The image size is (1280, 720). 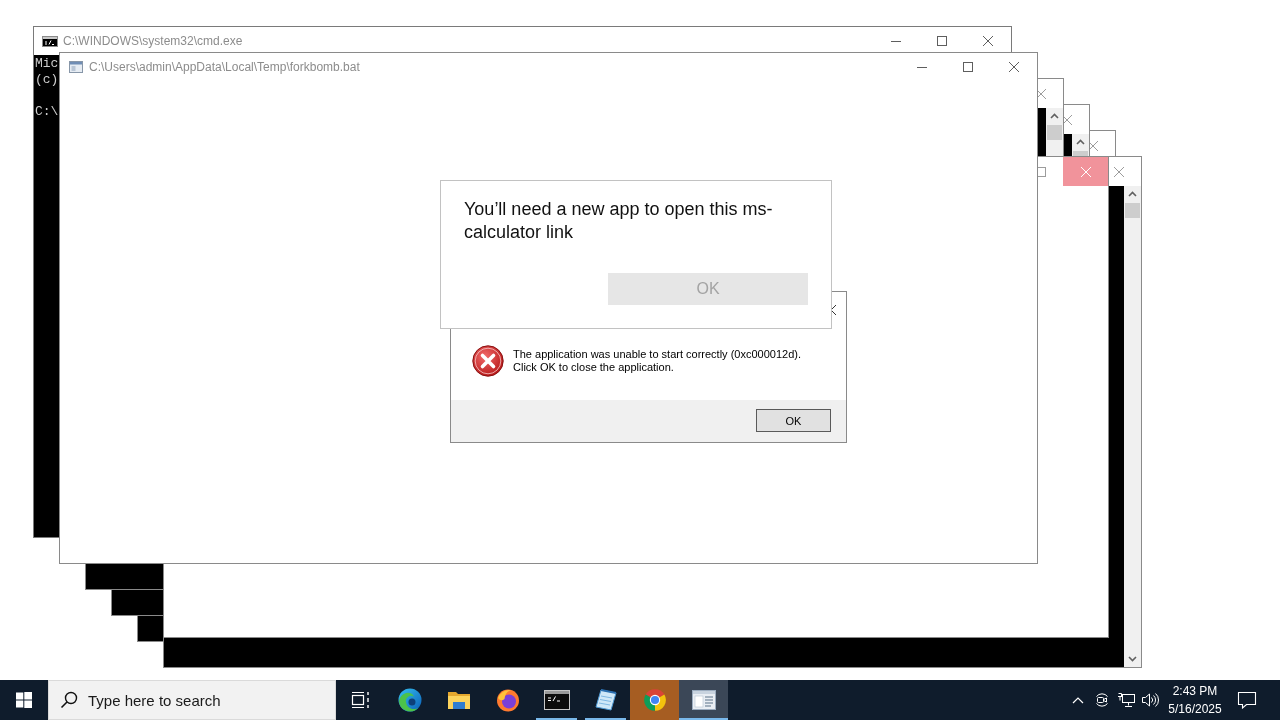 I want to click on taskbar-button, so click(x=703, y=700).